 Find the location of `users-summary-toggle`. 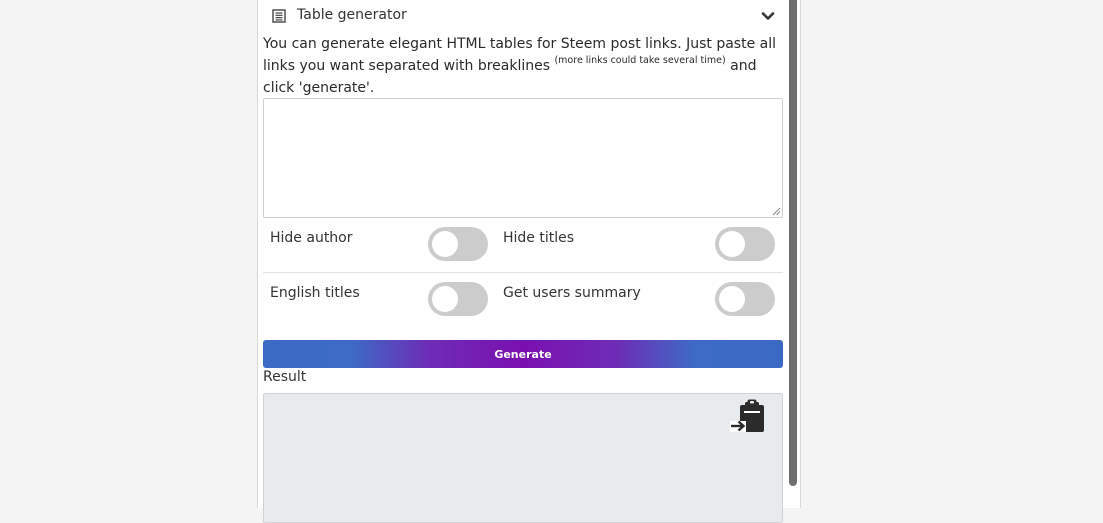

users-summary-toggle is located at coordinates (745, 299).